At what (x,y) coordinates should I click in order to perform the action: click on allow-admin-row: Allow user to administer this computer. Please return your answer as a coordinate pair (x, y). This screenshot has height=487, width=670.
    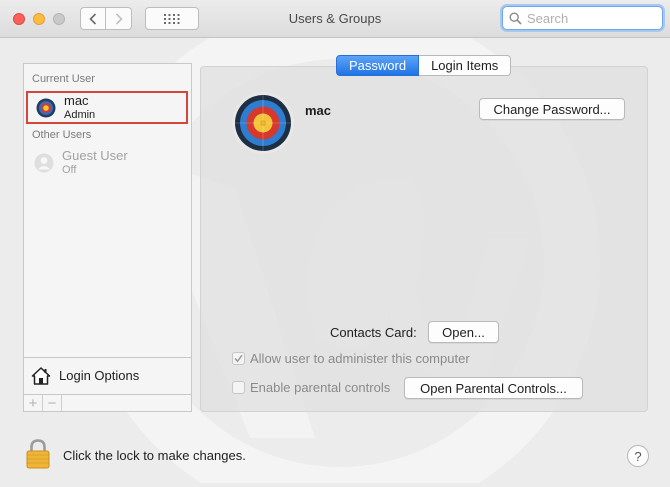
    Looking at the image, I should click on (351, 358).